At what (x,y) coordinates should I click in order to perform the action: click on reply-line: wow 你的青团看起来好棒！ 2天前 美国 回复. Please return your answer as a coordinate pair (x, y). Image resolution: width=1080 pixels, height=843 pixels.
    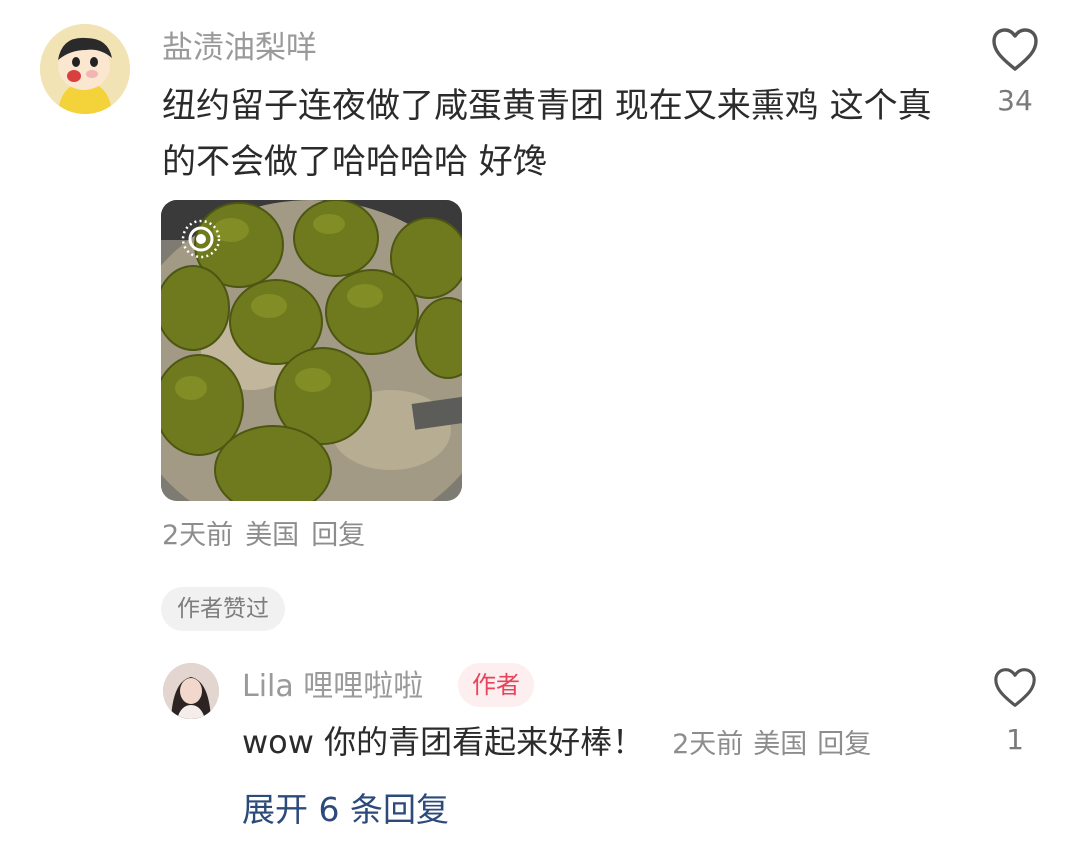
    Looking at the image, I should click on (561, 743).